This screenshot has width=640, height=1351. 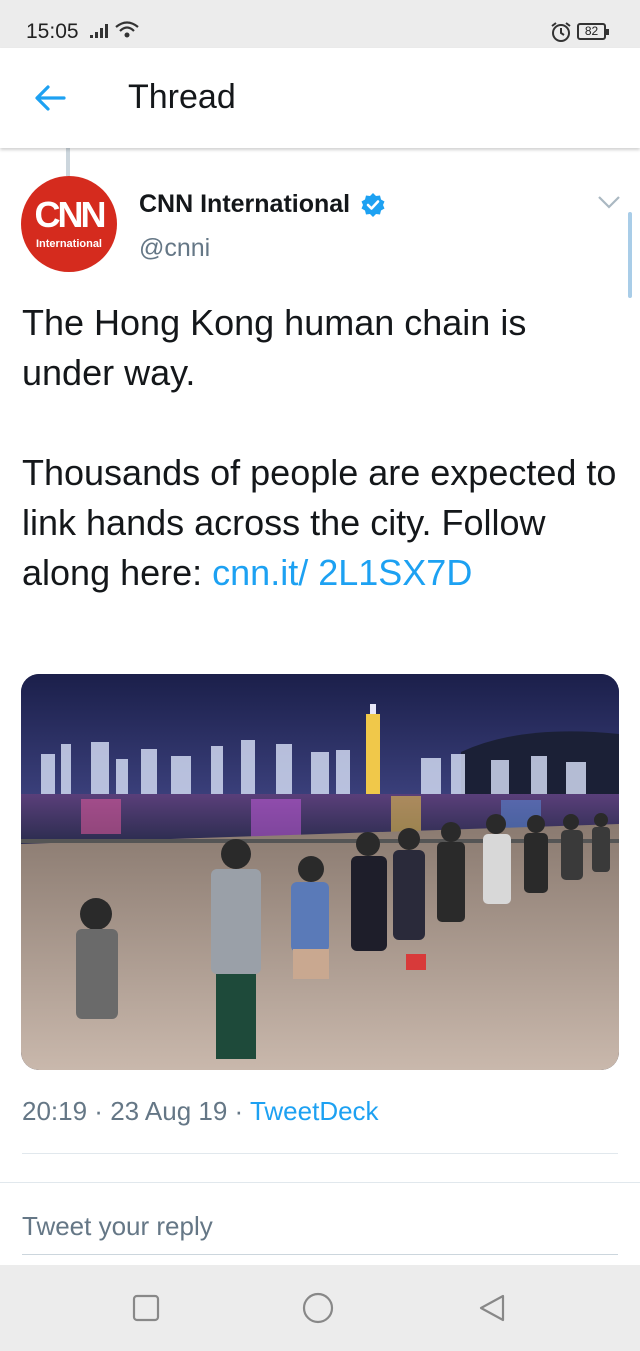 I want to click on alarm-icon, so click(x=561, y=32).